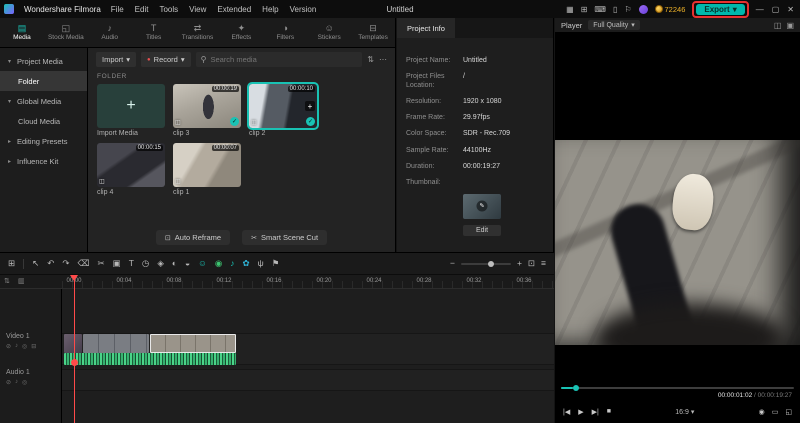 The image size is (800, 423). Describe the element at coordinates (142, 9) in the screenshot. I see `menu-edit: Edit` at that location.